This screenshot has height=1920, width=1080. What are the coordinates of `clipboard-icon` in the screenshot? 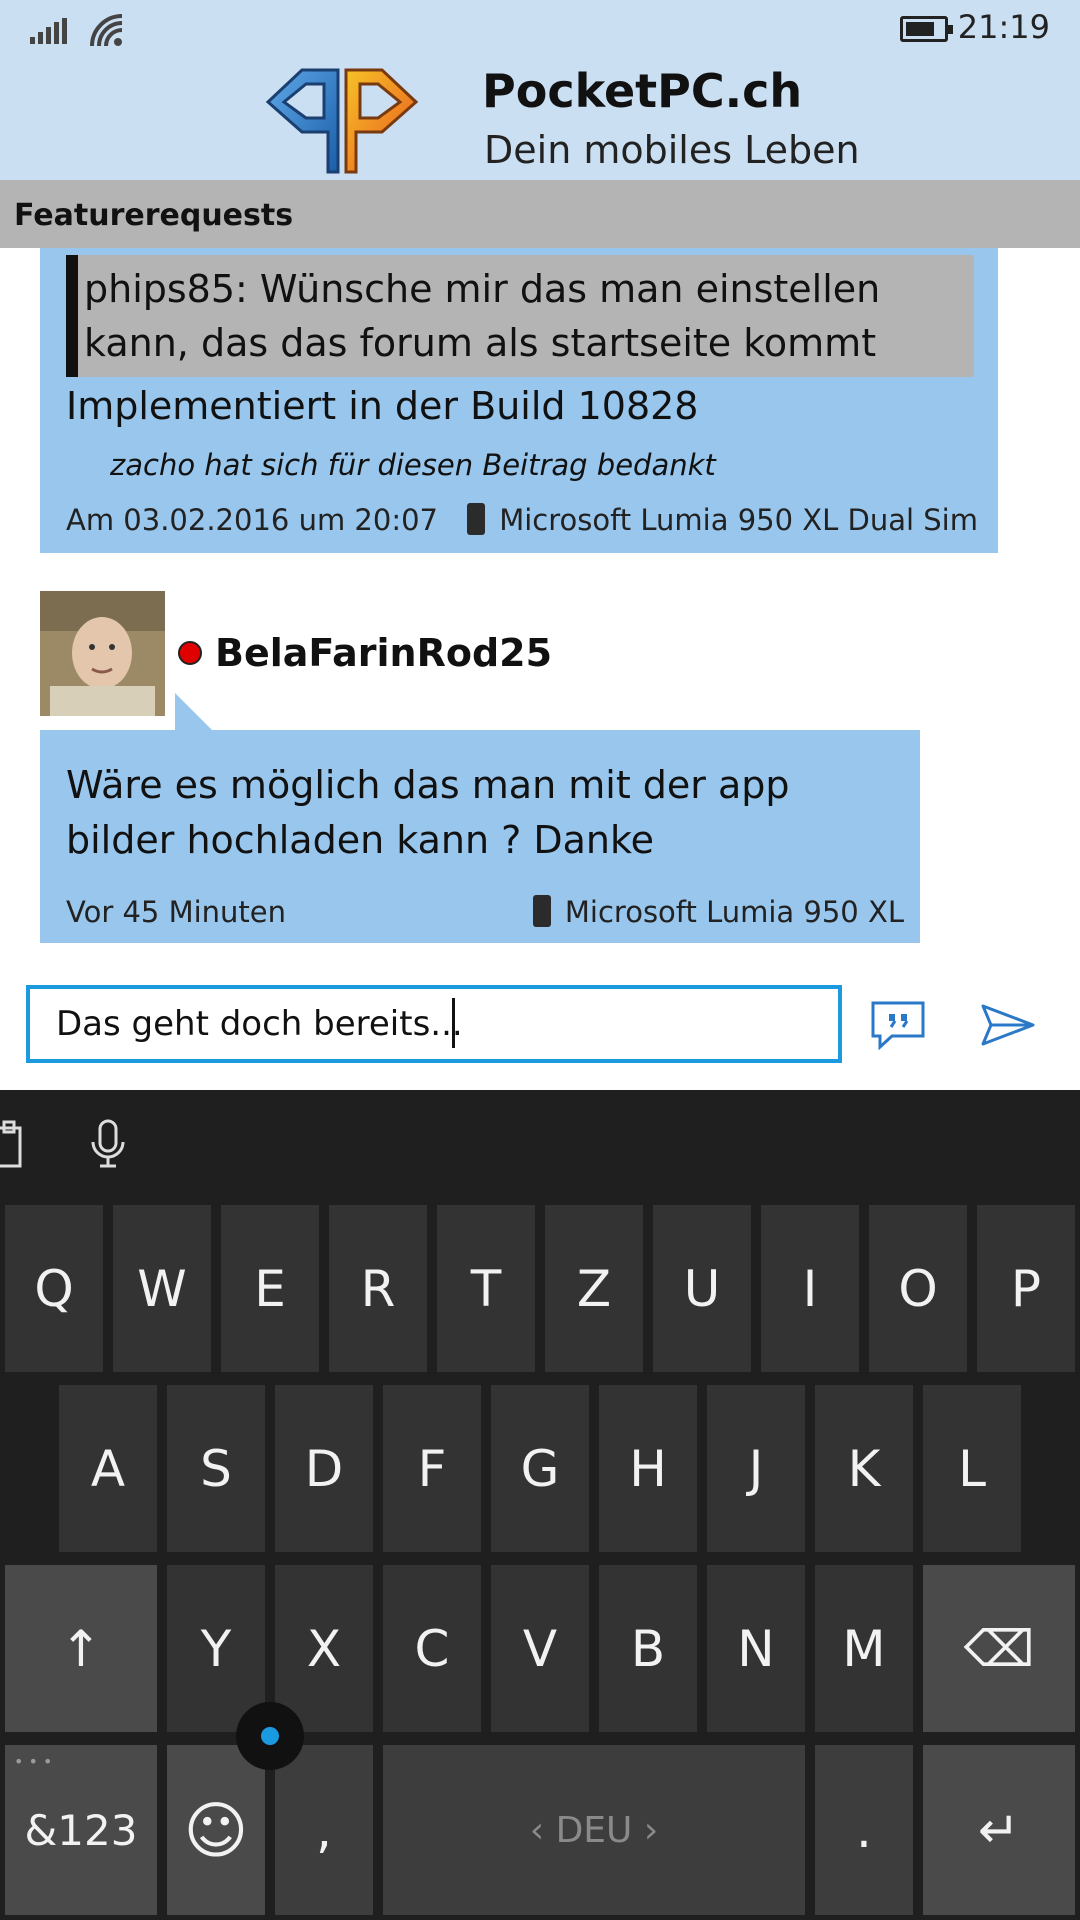 It's located at (13, 1145).